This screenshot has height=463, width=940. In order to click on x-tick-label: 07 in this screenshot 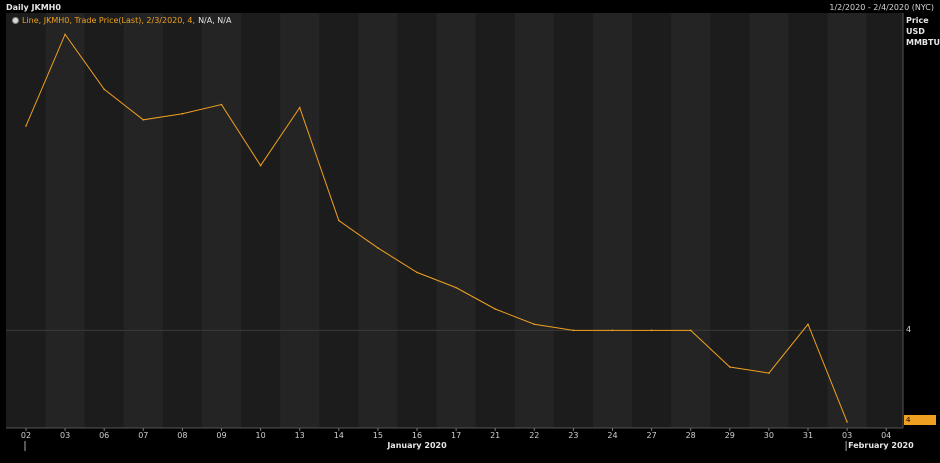, I will do `click(143, 435)`.